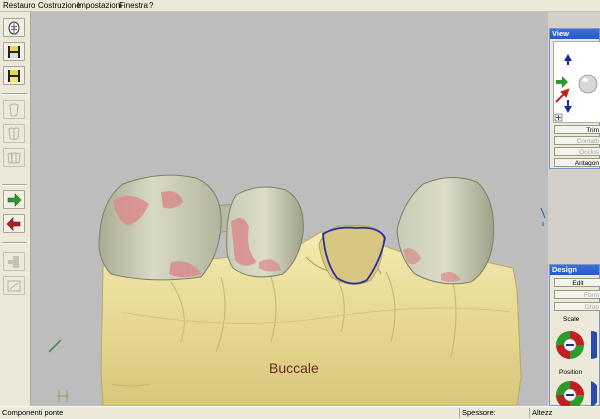 This screenshot has height=419, width=600. What do you see at coordinates (294, 368) in the screenshot?
I see `buccale-label: Buccale` at bounding box center [294, 368].